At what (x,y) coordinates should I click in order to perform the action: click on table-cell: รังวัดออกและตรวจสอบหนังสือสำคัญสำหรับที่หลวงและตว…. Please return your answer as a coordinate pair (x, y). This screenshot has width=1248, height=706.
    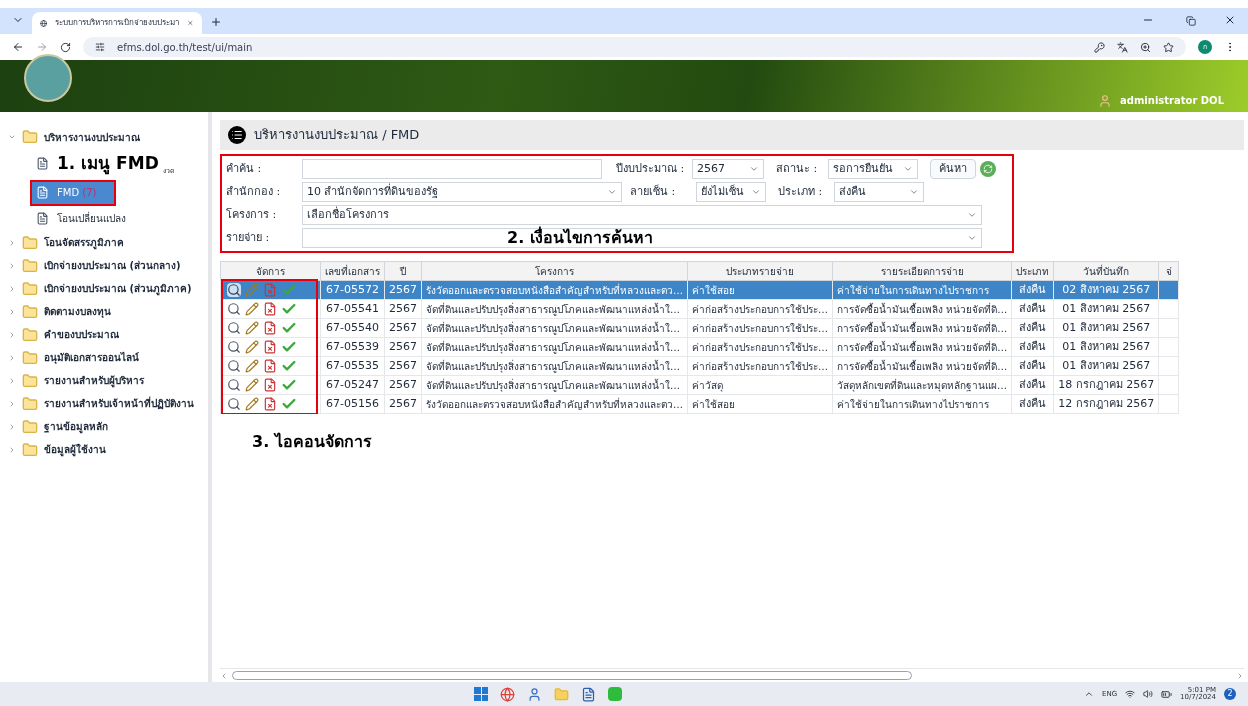
    Looking at the image, I should click on (554, 290).